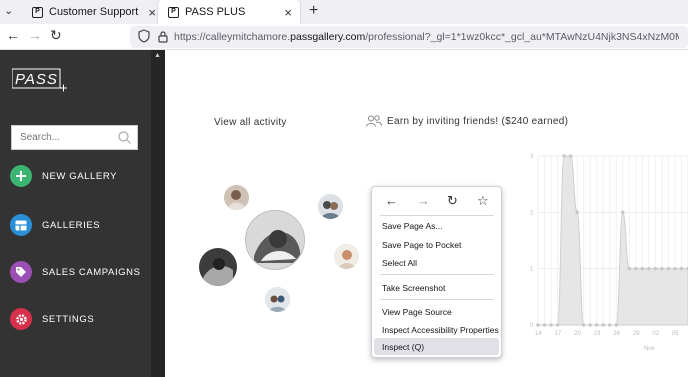 The image size is (688, 377). Describe the element at coordinates (330, 206) in the screenshot. I see `avatar-couple` at that location.